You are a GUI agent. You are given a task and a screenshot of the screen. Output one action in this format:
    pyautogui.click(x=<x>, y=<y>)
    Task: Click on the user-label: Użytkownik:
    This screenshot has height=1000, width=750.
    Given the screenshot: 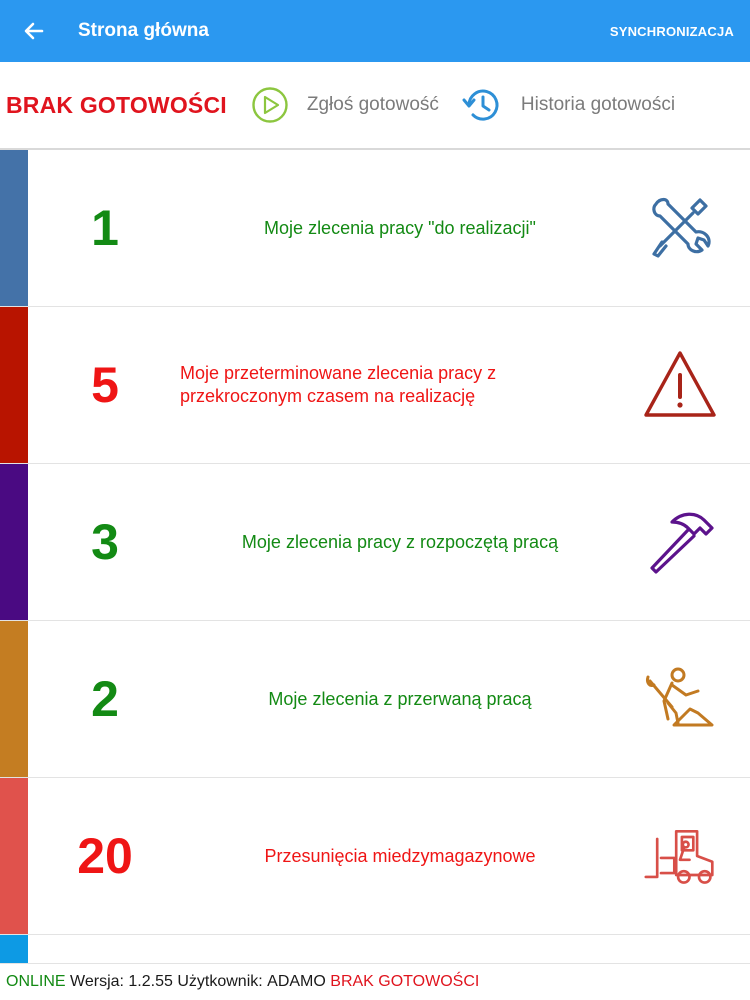 What is the action you would take?
    pyautogui.click(x=220, y=981)
    